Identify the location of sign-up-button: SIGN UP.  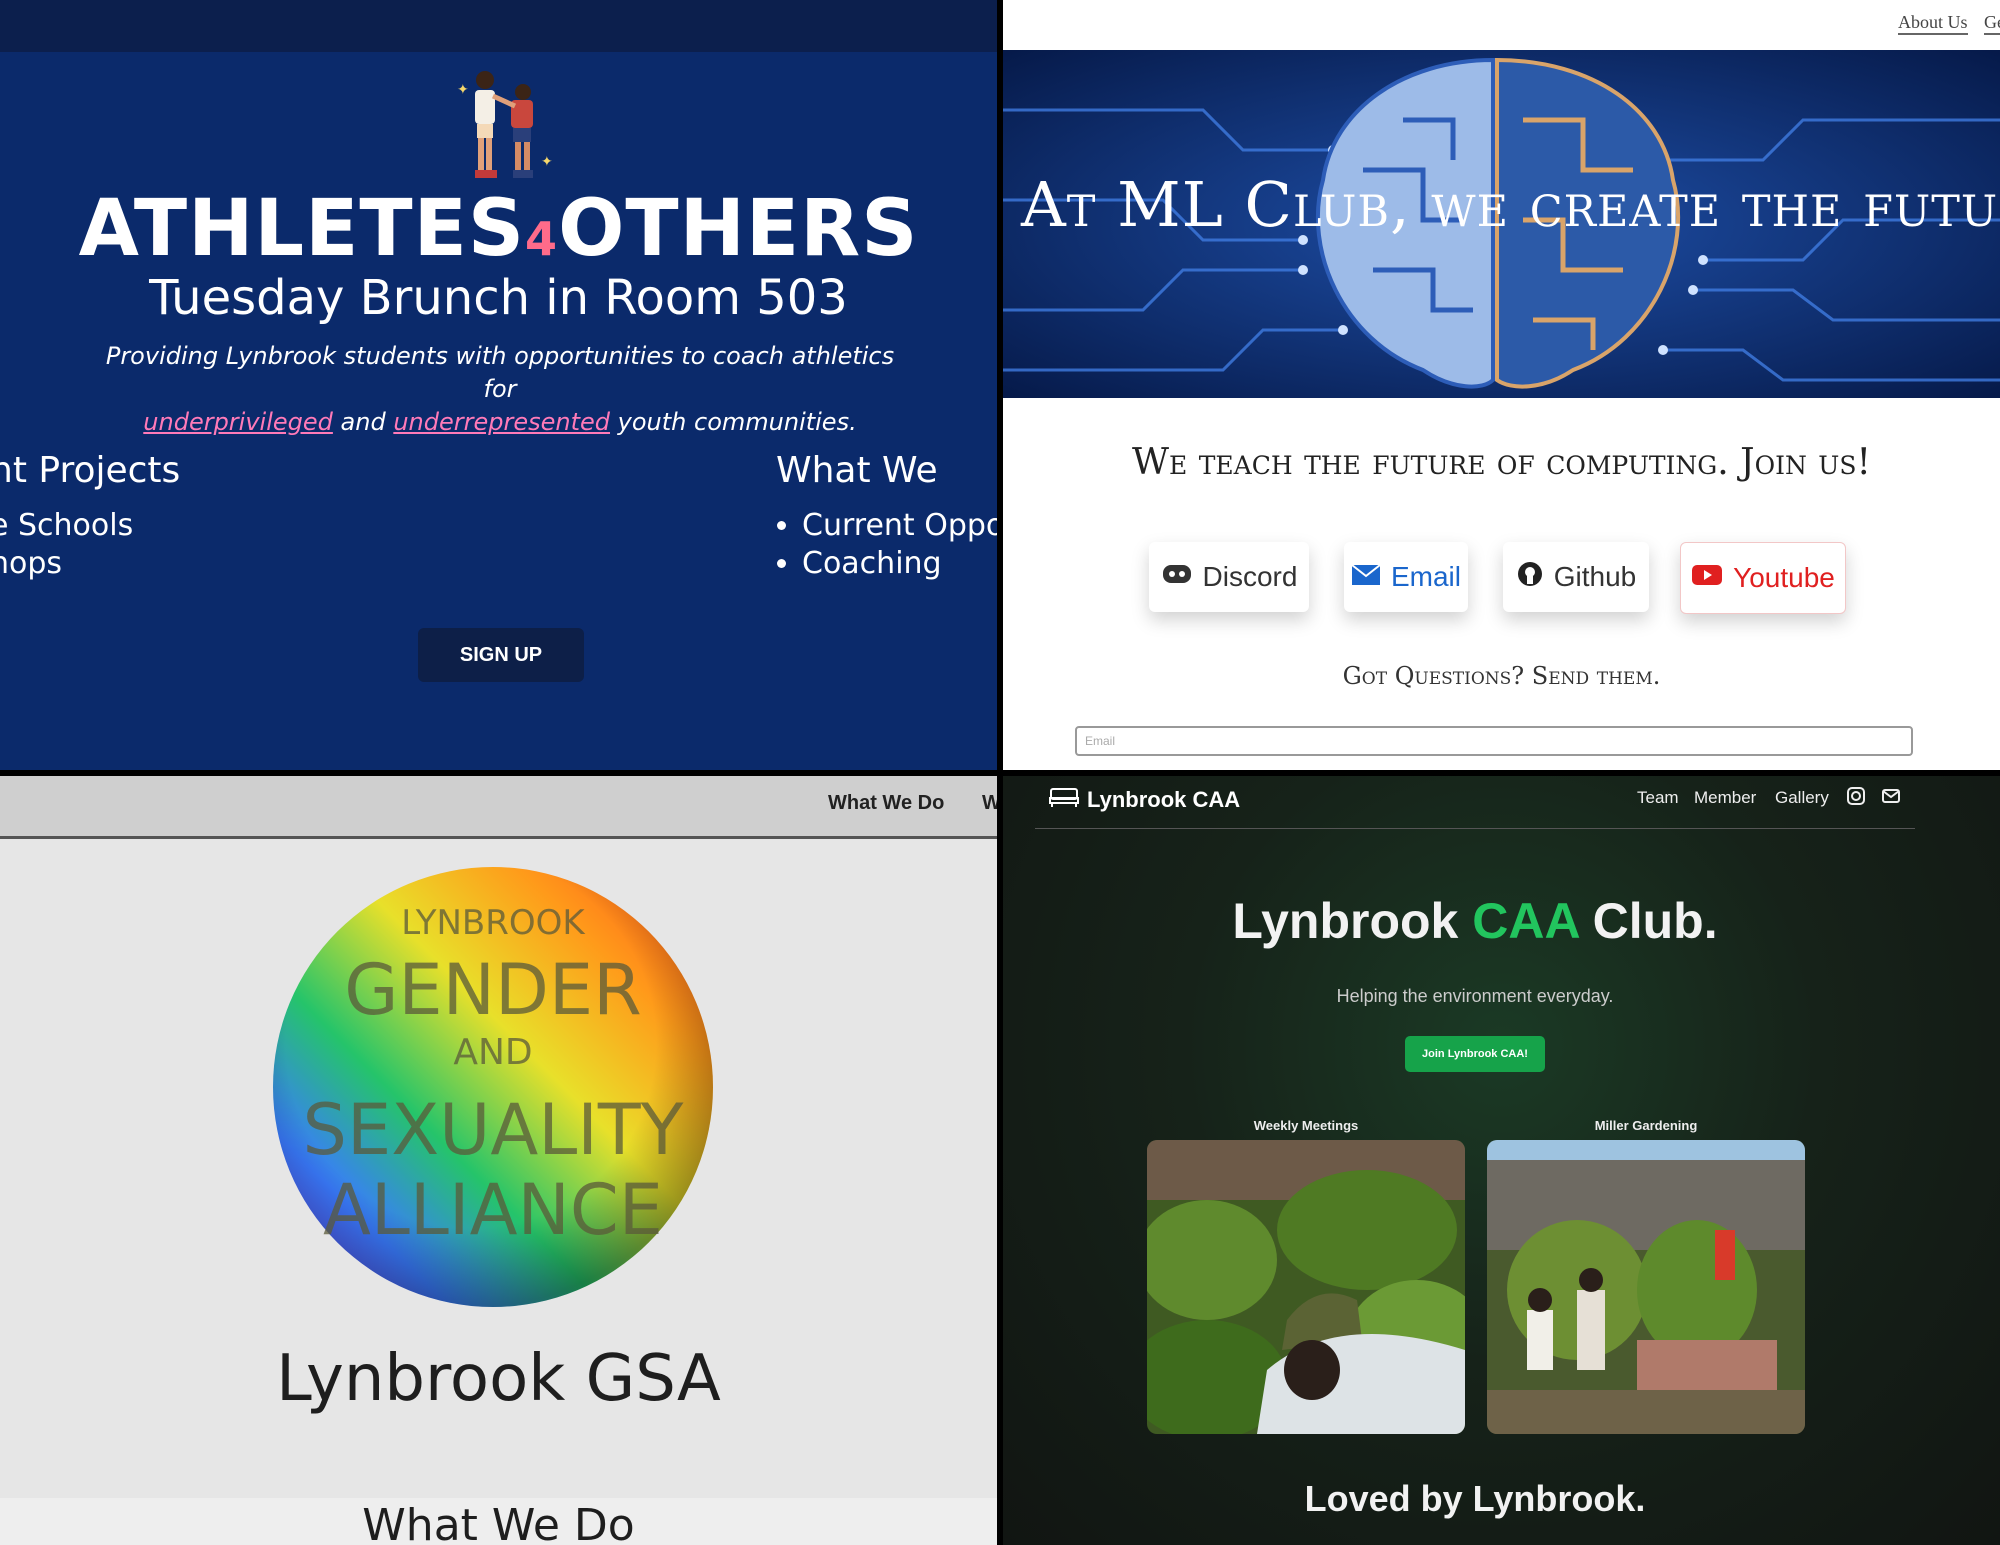
(501, 655).